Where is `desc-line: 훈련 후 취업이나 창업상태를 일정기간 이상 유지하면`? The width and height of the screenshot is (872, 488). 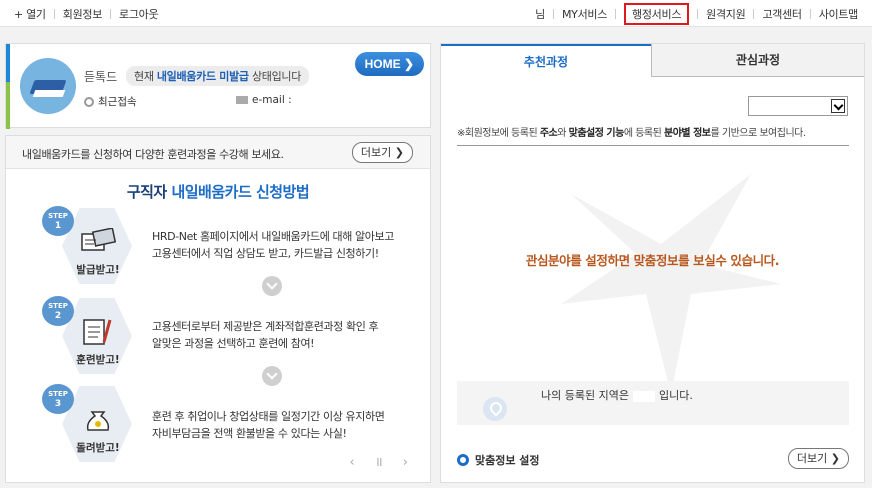
desc-line: 훈련 후 취업이나 창업상태를 일정기간 이상 유지하면 is located at coordinates (268, 416).